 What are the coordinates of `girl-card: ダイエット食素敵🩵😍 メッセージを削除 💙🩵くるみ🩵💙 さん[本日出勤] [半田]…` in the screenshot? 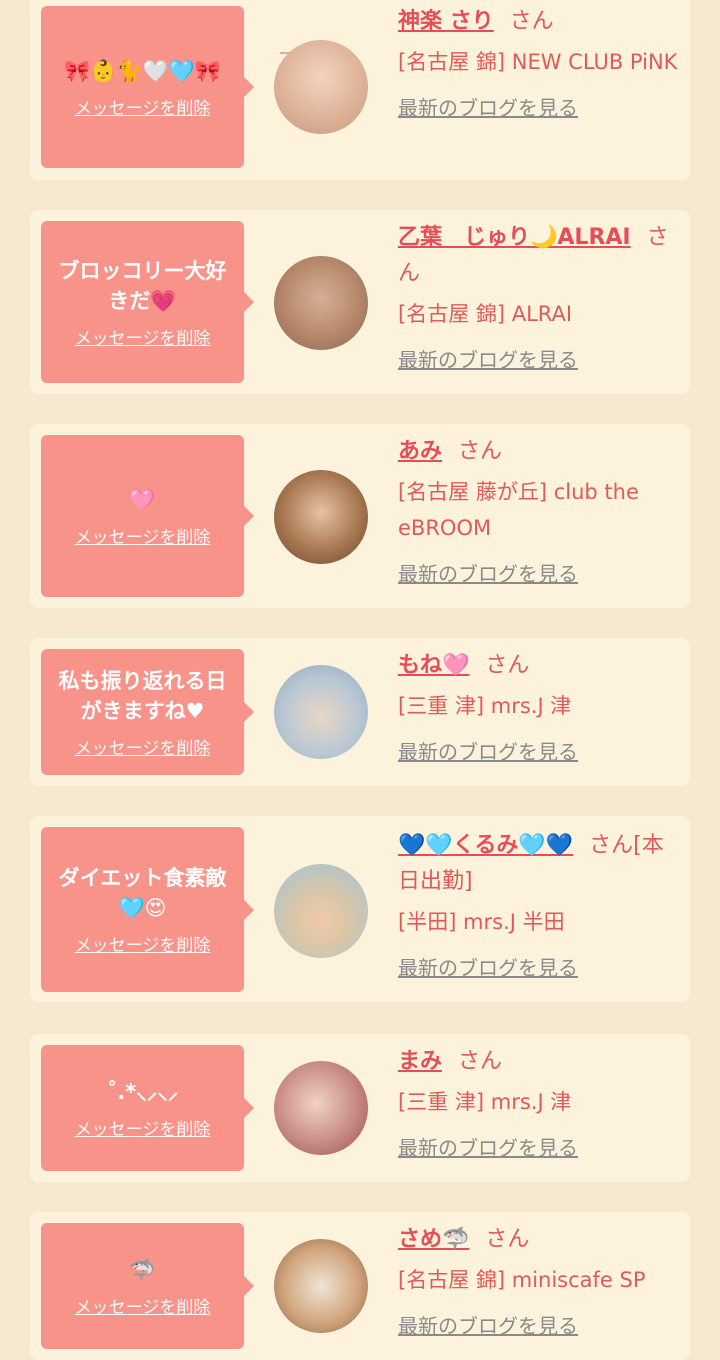 It's located at (360, 909).